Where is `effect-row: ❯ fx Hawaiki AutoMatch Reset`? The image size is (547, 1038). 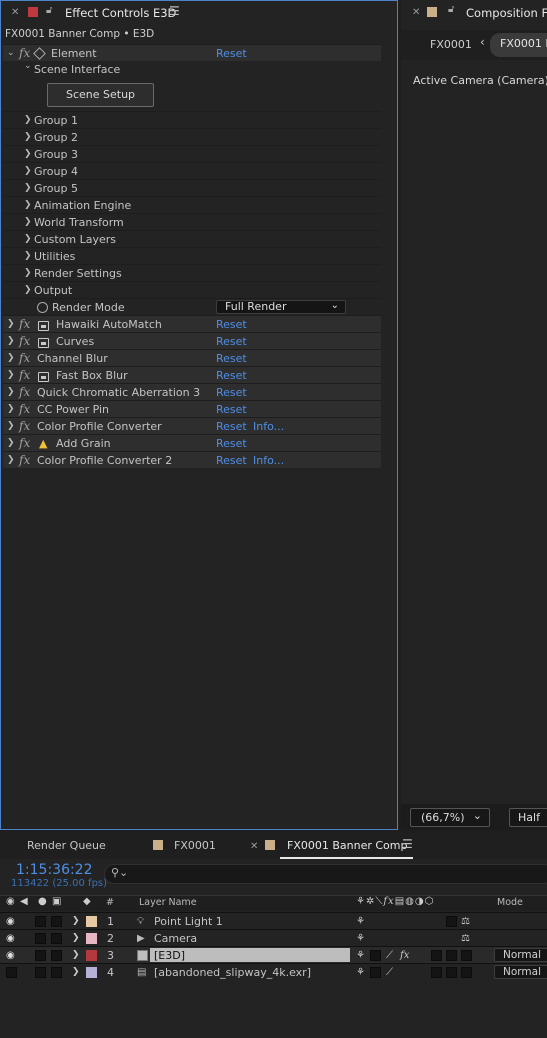 effect-row: ❯ fx Hawaiki AutoMatch Reset is located at coordinates (192, 323).